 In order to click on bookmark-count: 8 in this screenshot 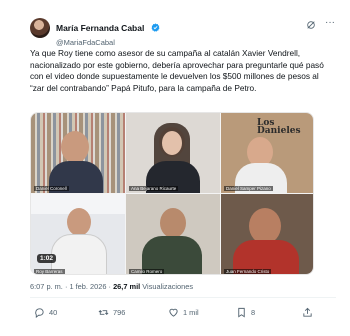, I will do `click(253, 312)`.